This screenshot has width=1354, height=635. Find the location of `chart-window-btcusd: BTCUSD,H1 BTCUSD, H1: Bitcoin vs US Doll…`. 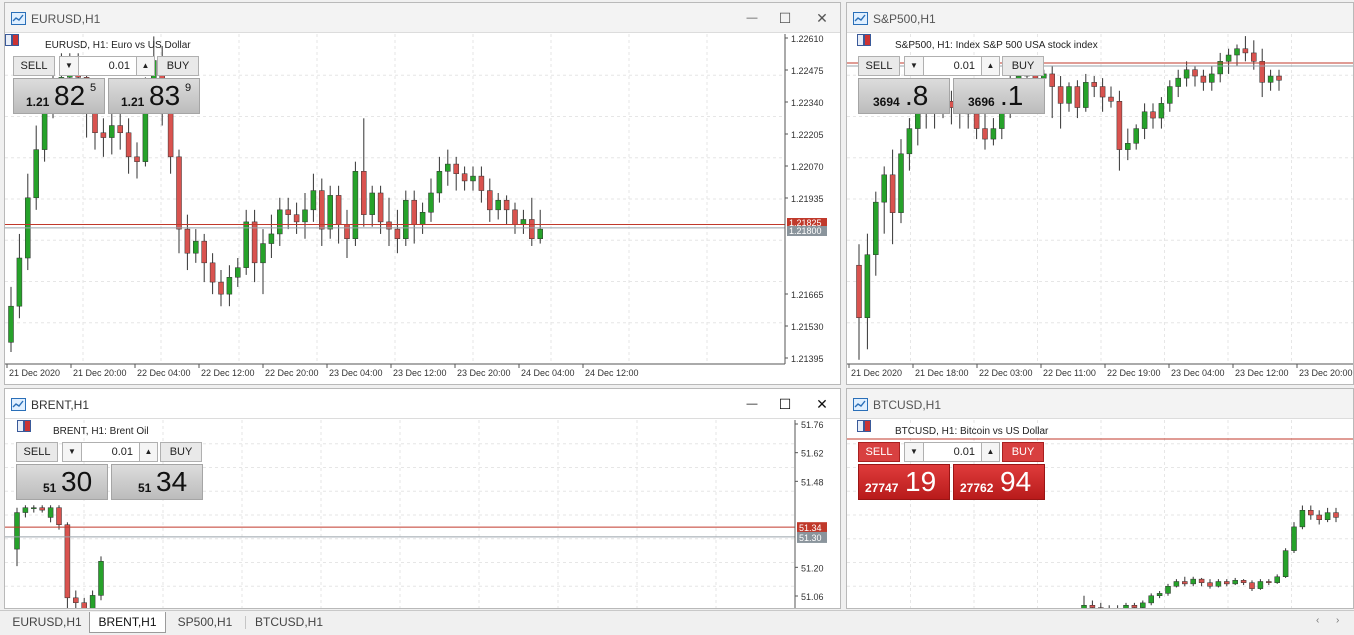

chart-window-btcusd: BTCUSD,H1 BTCUSD, H1: Bitcoin vs US Doll… is located at coordinates (1100, 498).